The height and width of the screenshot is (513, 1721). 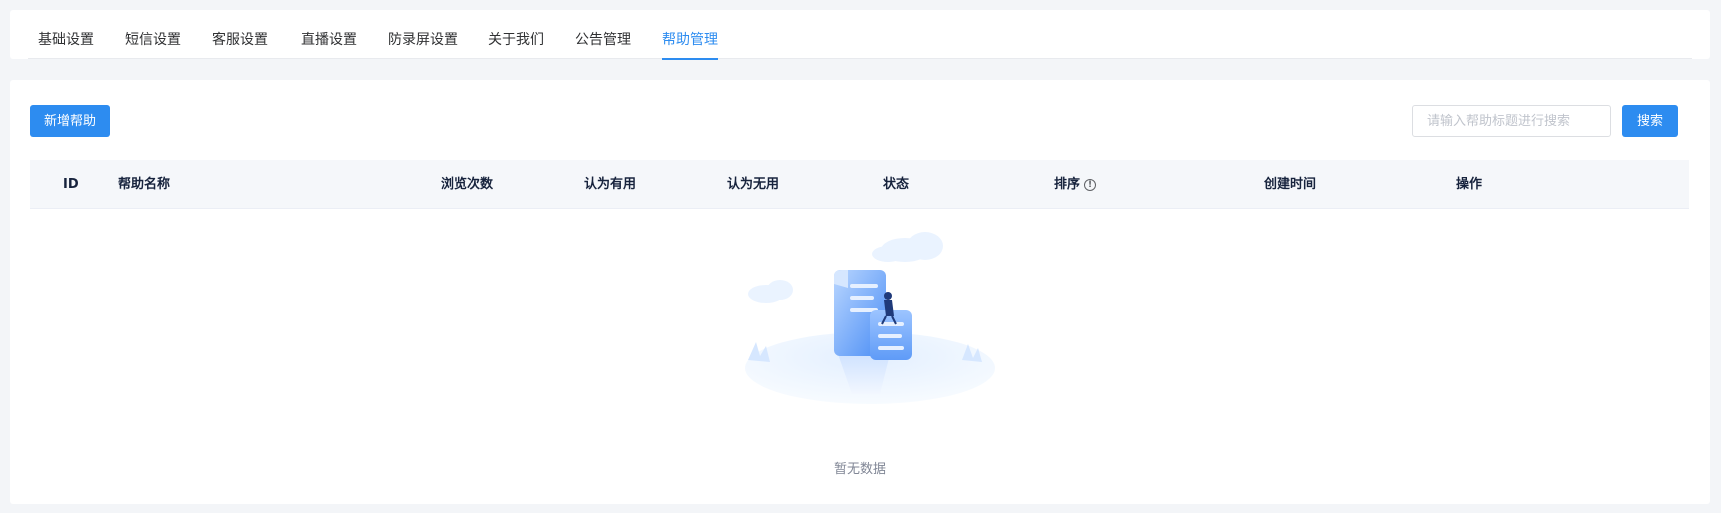 What do you see at coordinates (1090, 185) in the screenshot?
I see `info-circle-icon: !` at bounding box center [1090, 185].